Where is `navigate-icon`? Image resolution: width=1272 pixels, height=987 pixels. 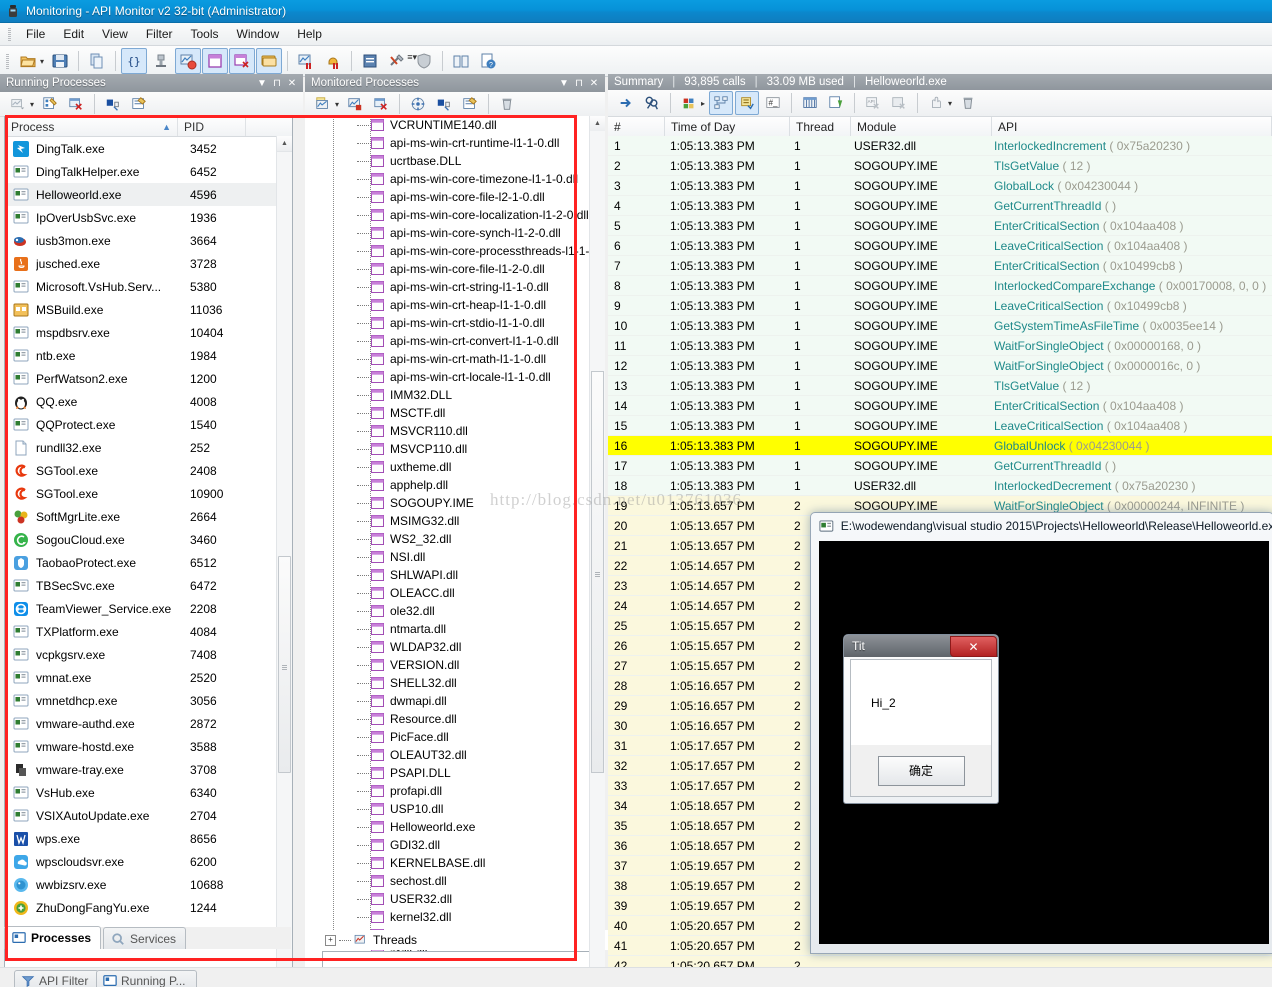
navigate-icon is located at coordinates (418, 104).